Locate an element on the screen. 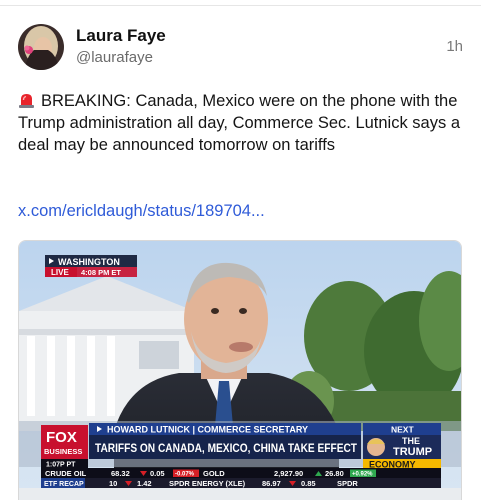 This screenshot has height=500, width=481. spdr-change: 0.85 is located at coordinates (308, 483).